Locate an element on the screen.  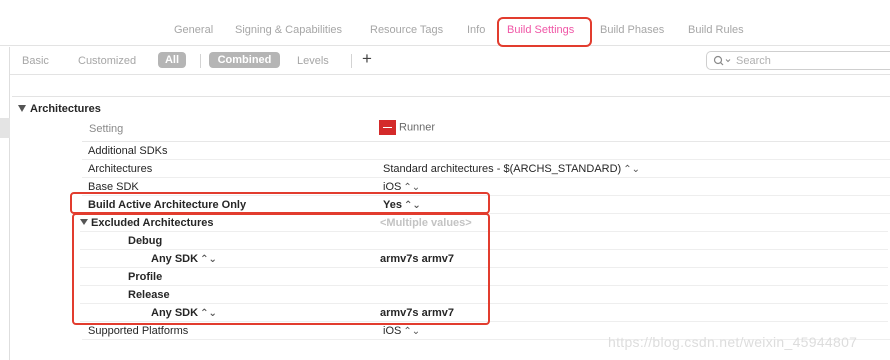
annotation-box-build-active-arch is located at coordinates (280, 203).